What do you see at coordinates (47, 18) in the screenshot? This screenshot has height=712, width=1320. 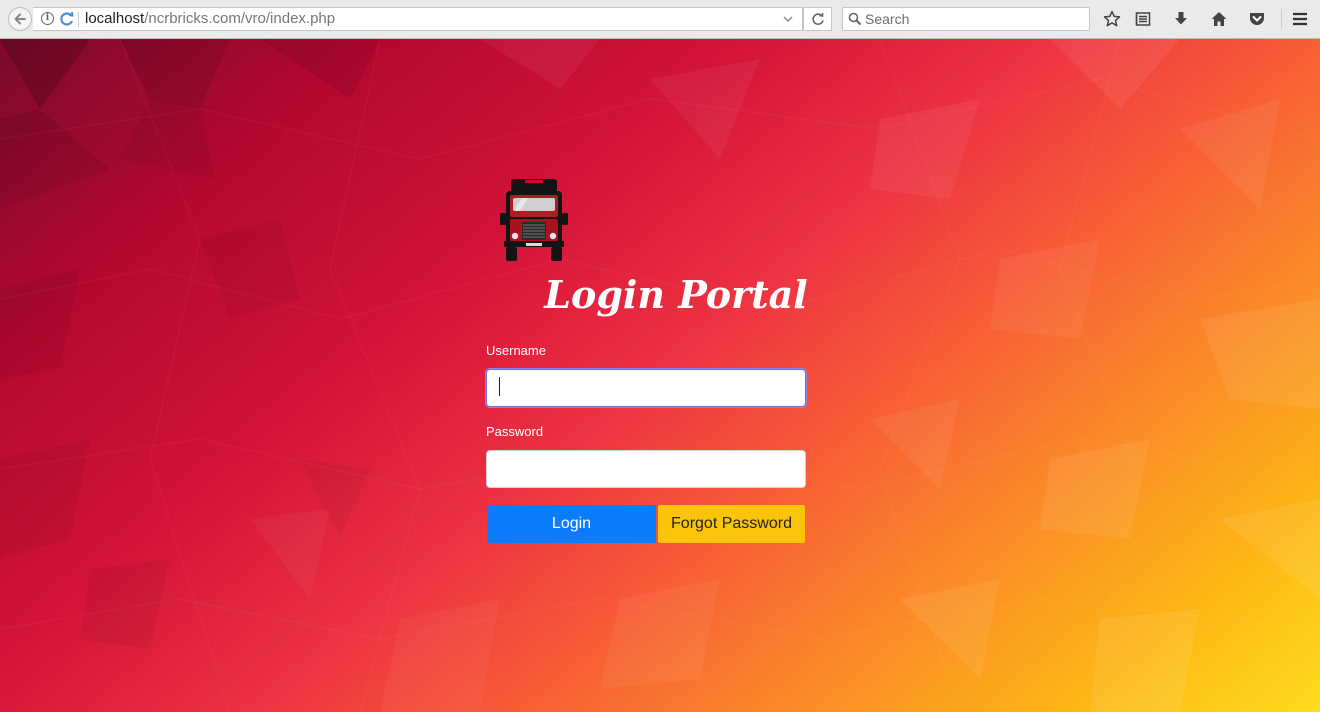 I see `info-icon: i` at bounding box center [47, 18].